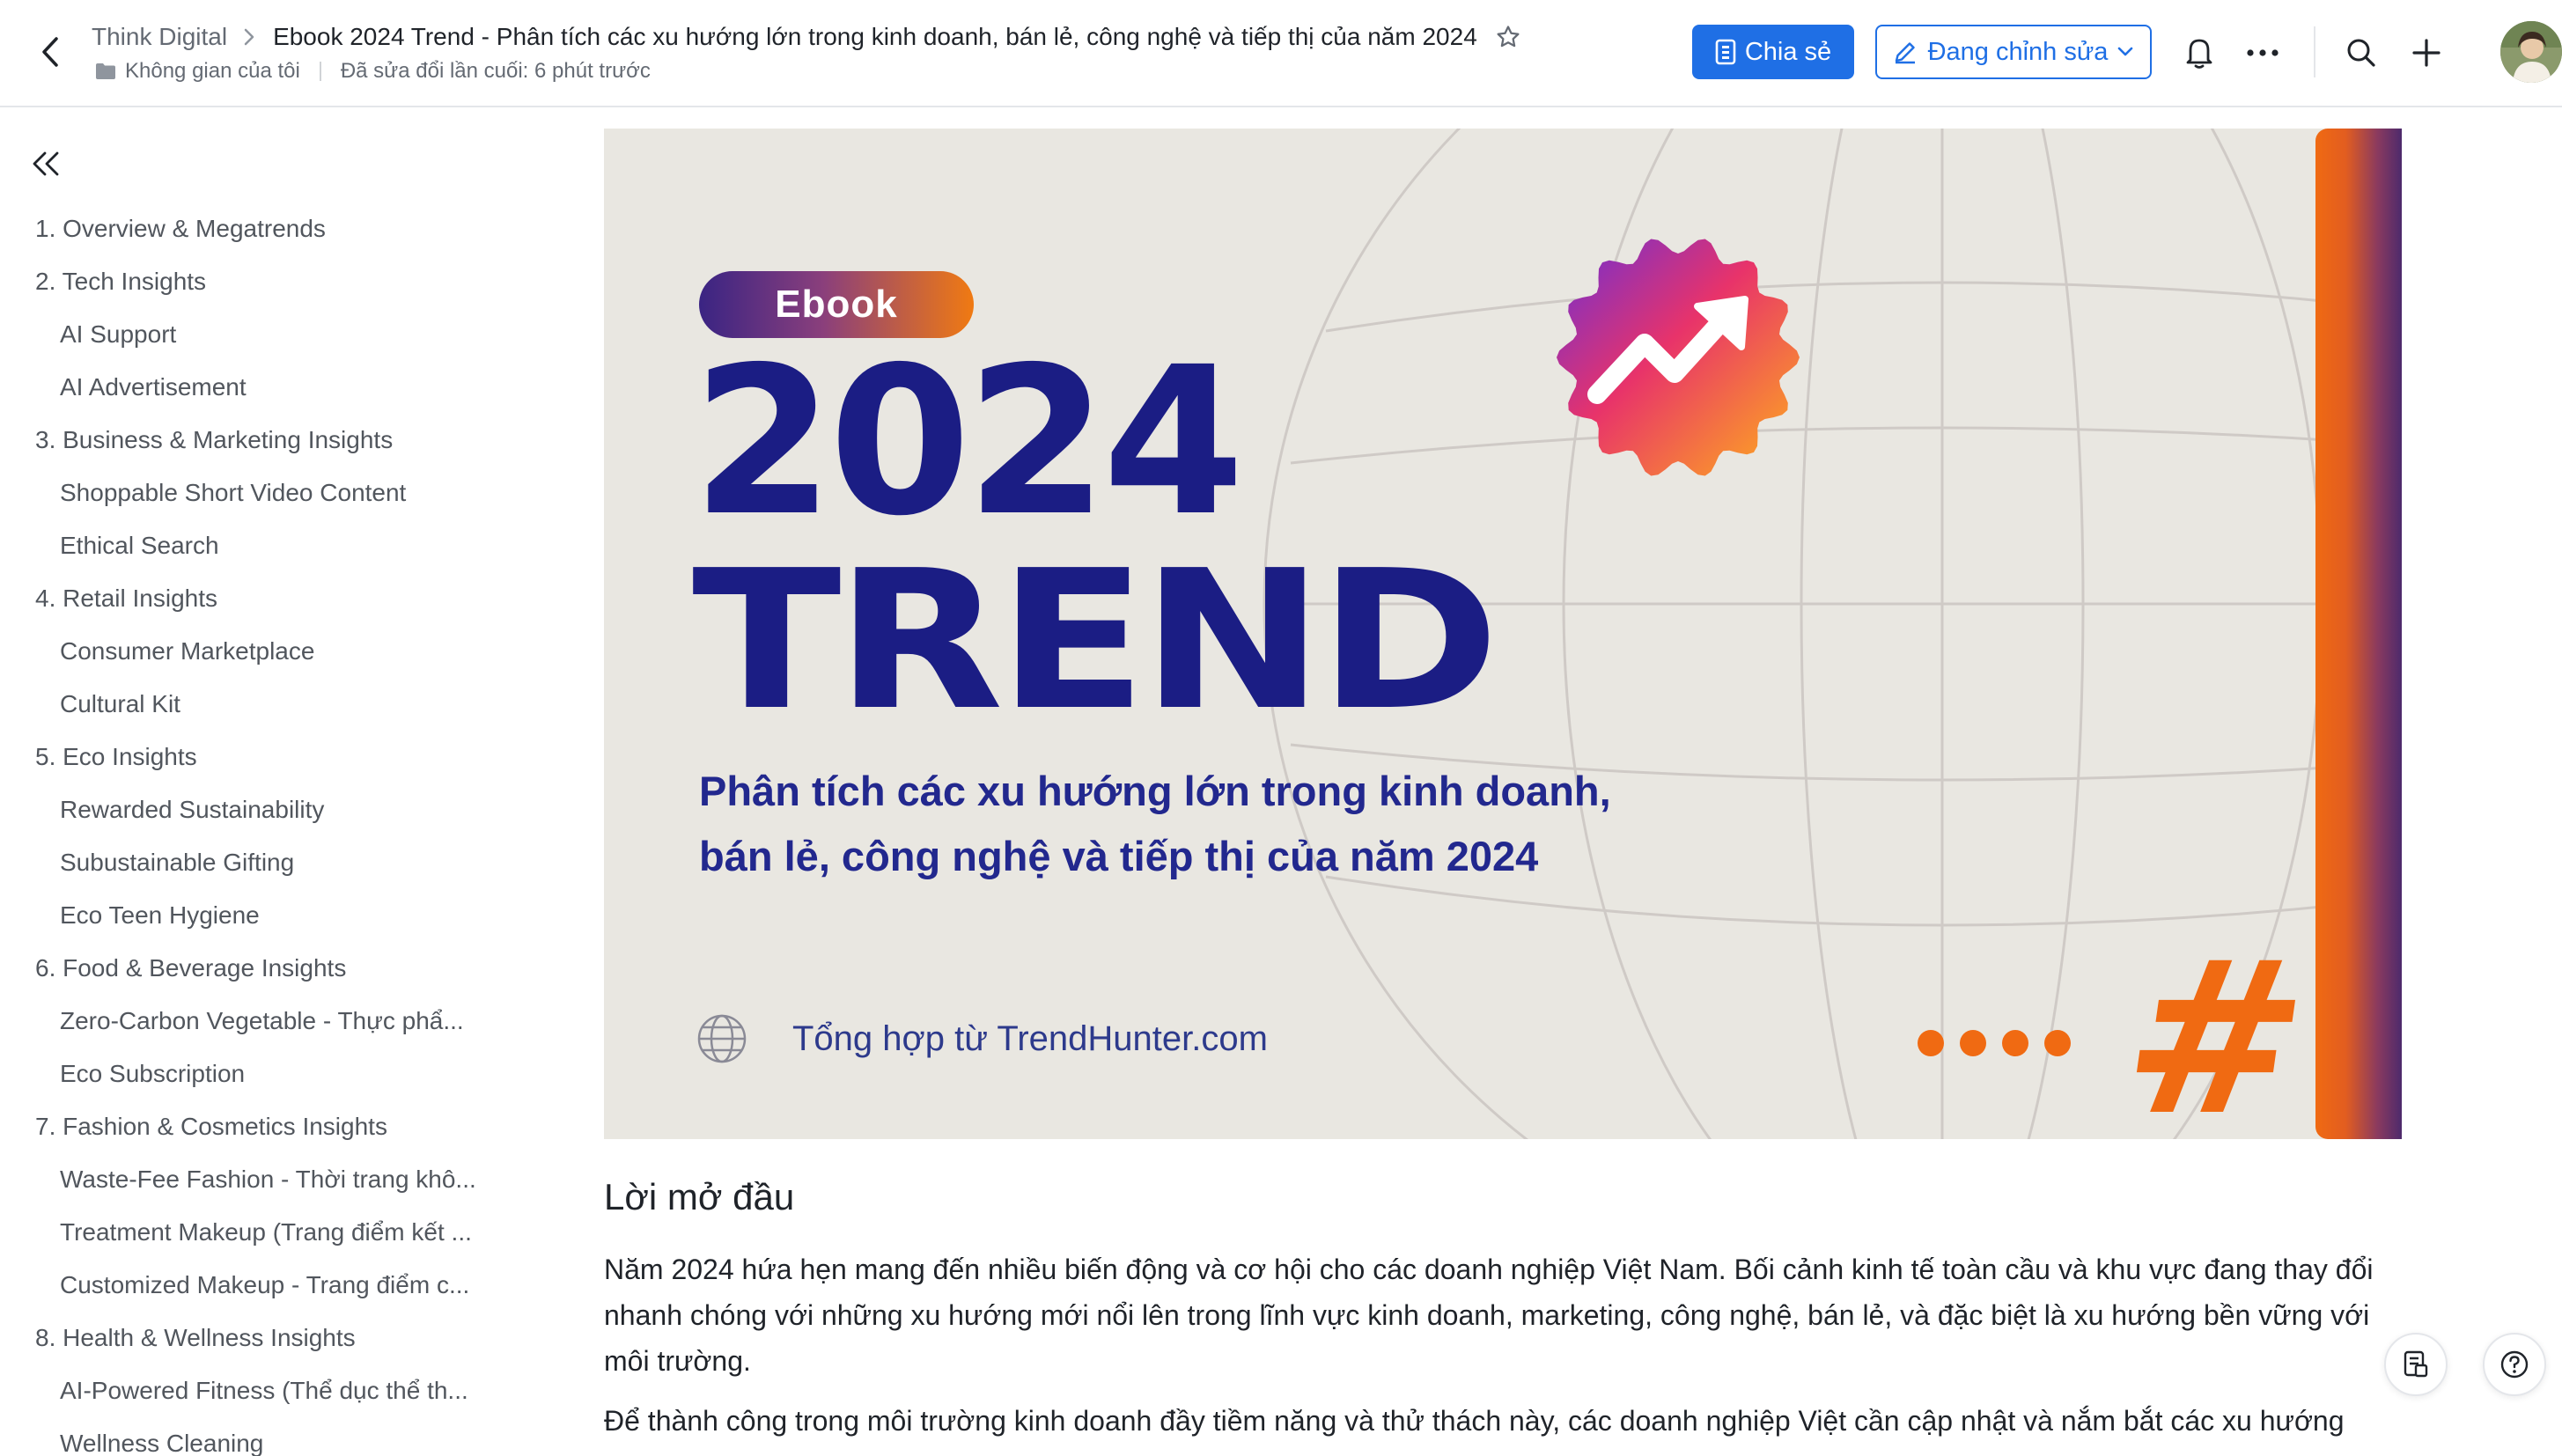  I want to click on help-circle-icon, so click(2514, 1364).